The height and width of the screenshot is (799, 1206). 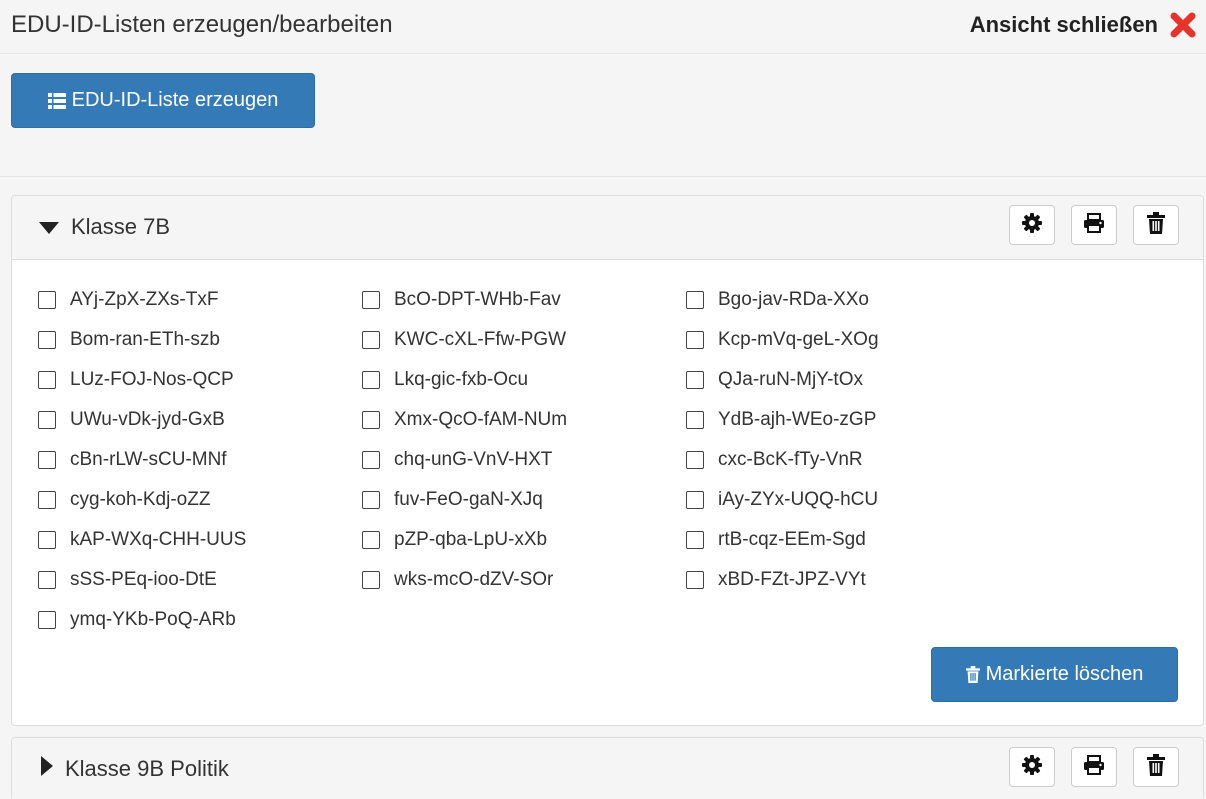 What do you see at coordinates (49, 227) in the screenshot?
I see `caret-down-icon` at bounding box center [49, 227].